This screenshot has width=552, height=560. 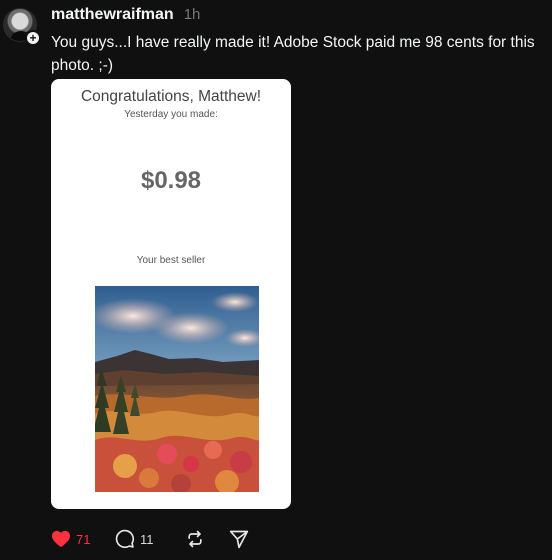 I want to click on follow-plus-button: +, so click(x=33, y=38).